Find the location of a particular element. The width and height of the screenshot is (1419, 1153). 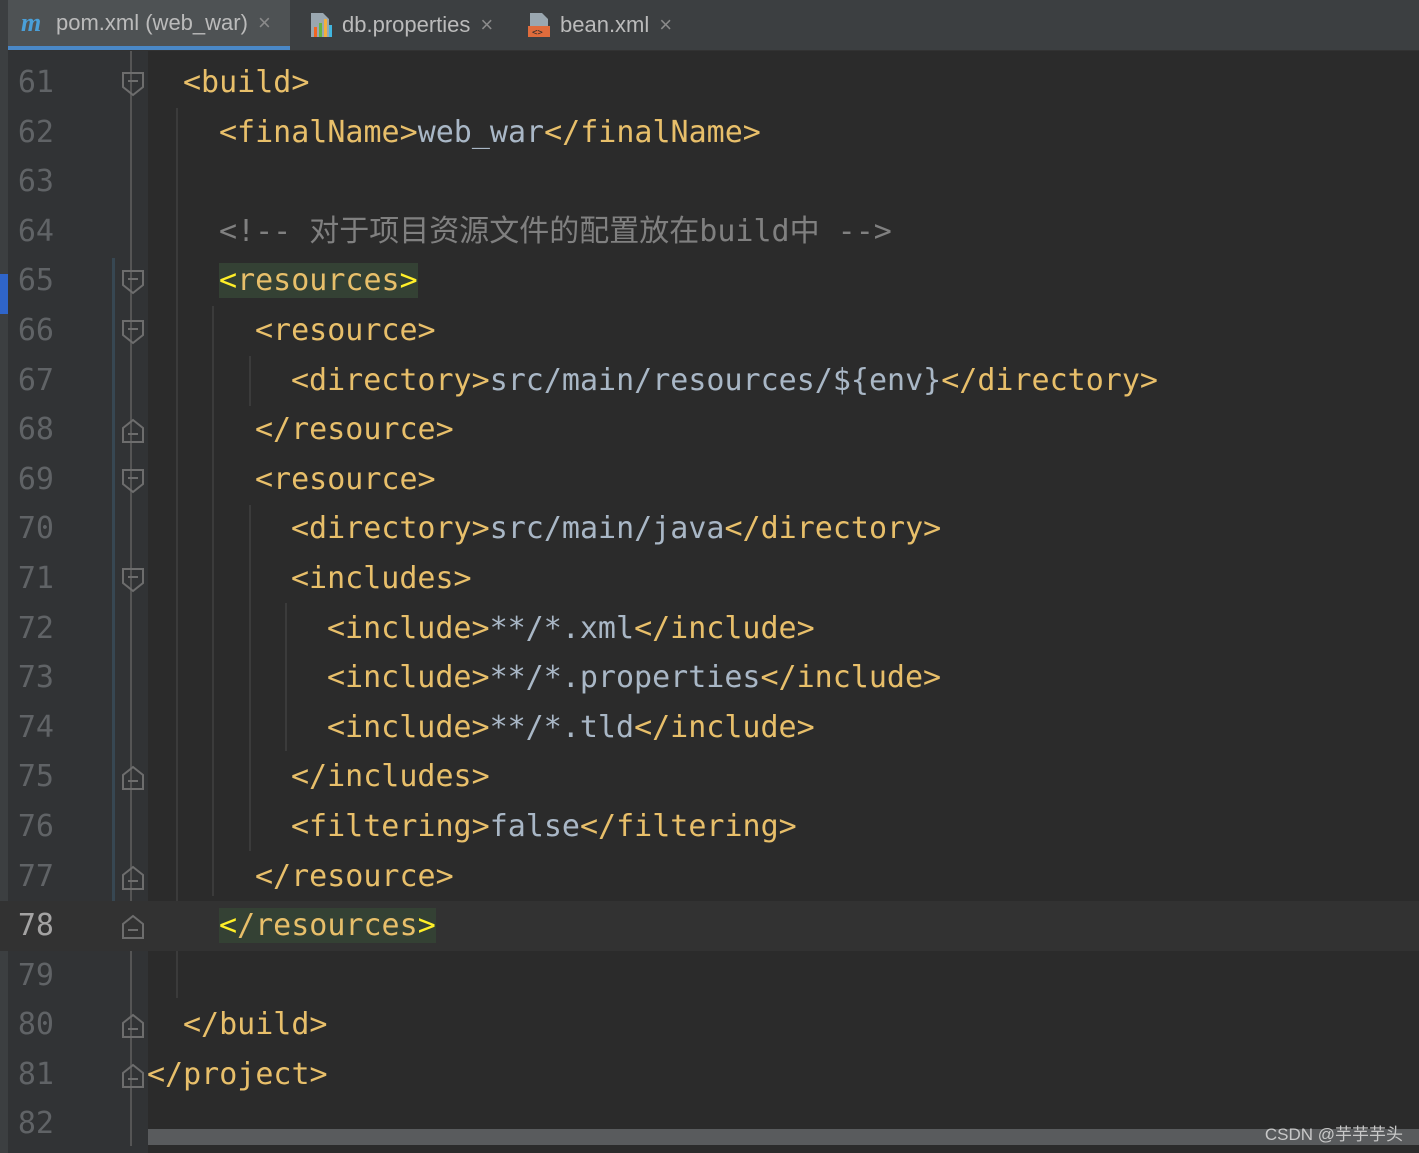

scrollbar-thumb is located at coordinates (783, 1137).